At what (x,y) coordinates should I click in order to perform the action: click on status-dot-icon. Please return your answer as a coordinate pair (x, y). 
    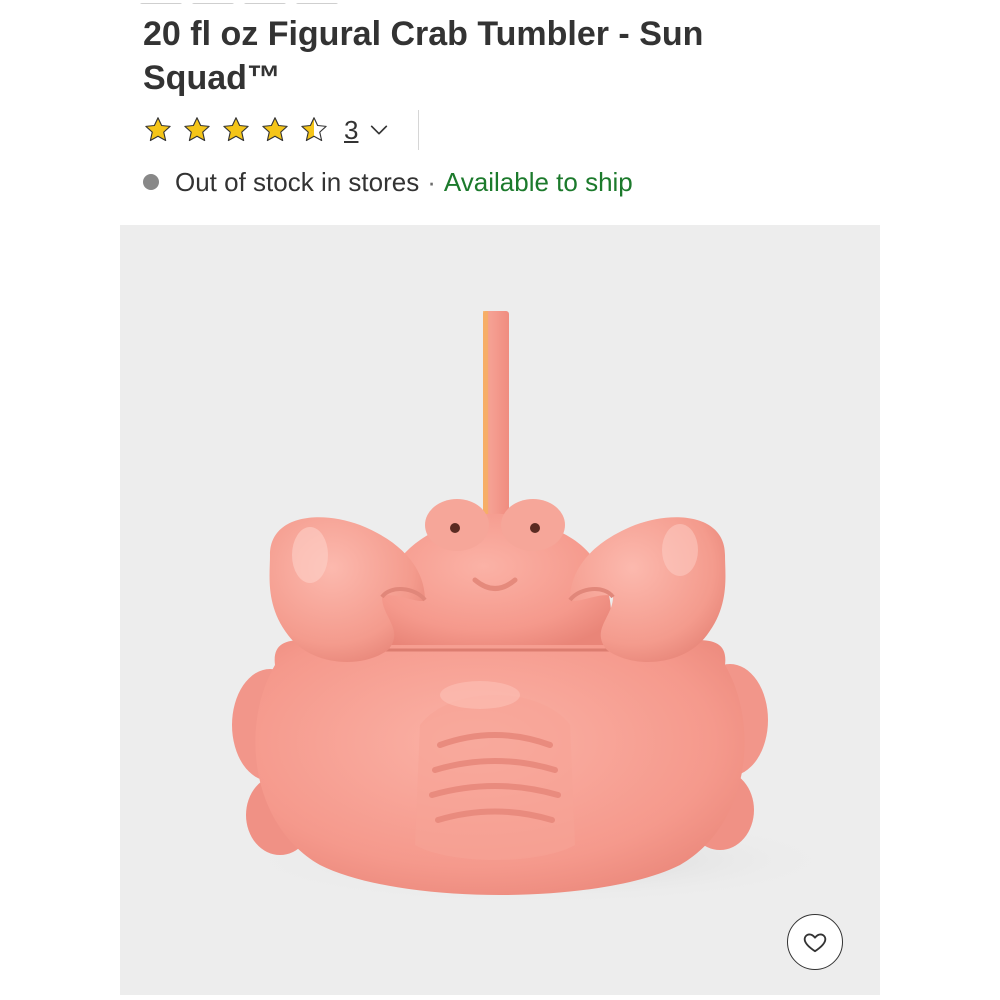
    Looking at the image, I should click on (151, 182).